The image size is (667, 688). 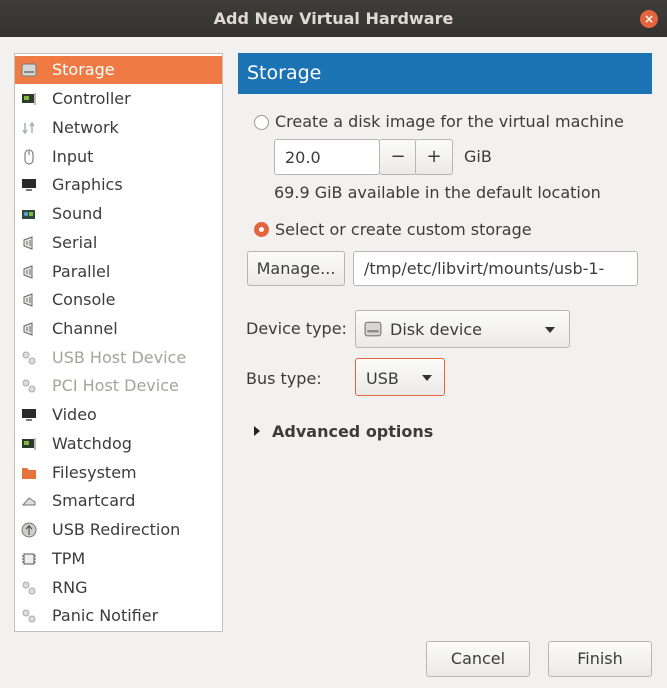 I want to click on disk-size-input: 20.0, so click(x=327, y=157).